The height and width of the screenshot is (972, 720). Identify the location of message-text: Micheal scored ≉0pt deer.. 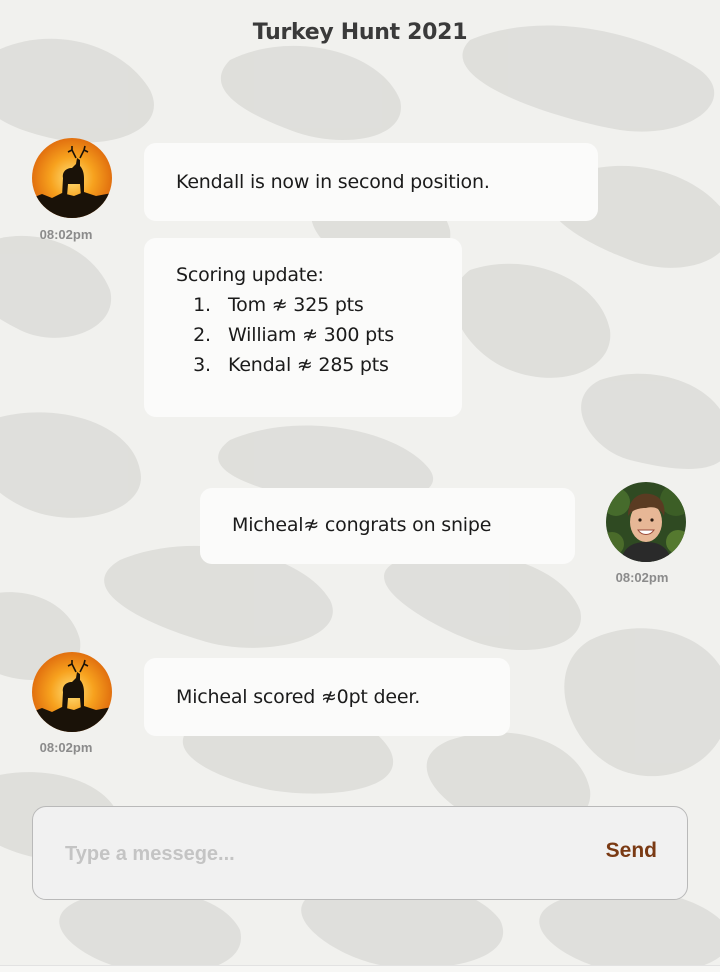
(298, 697).